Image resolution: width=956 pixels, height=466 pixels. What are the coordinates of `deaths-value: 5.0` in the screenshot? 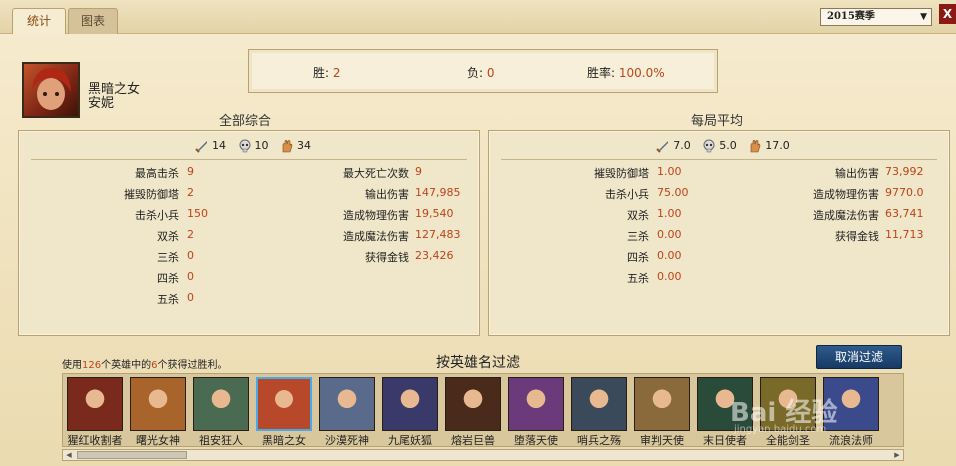 It's located at (728, 145).